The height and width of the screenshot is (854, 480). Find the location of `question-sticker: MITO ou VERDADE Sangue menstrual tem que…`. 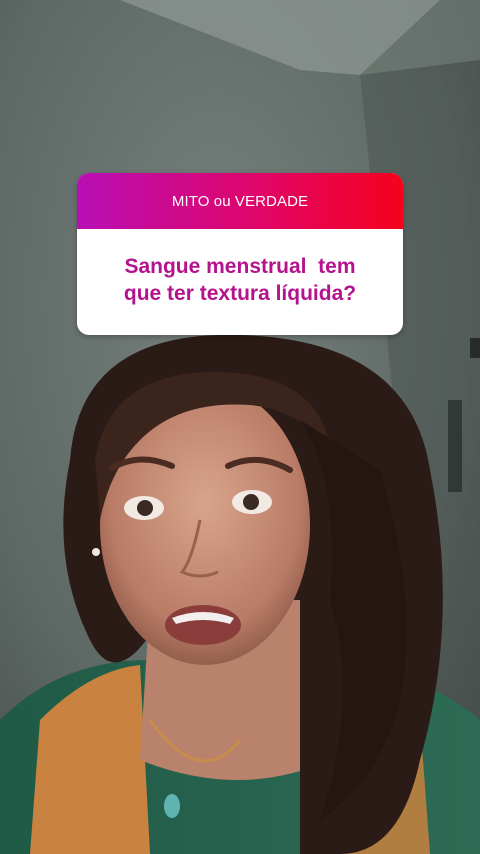

question-sticker: MITO ou VERDADE Sangue menstrual tem que… is located at coordinates (240, 254).